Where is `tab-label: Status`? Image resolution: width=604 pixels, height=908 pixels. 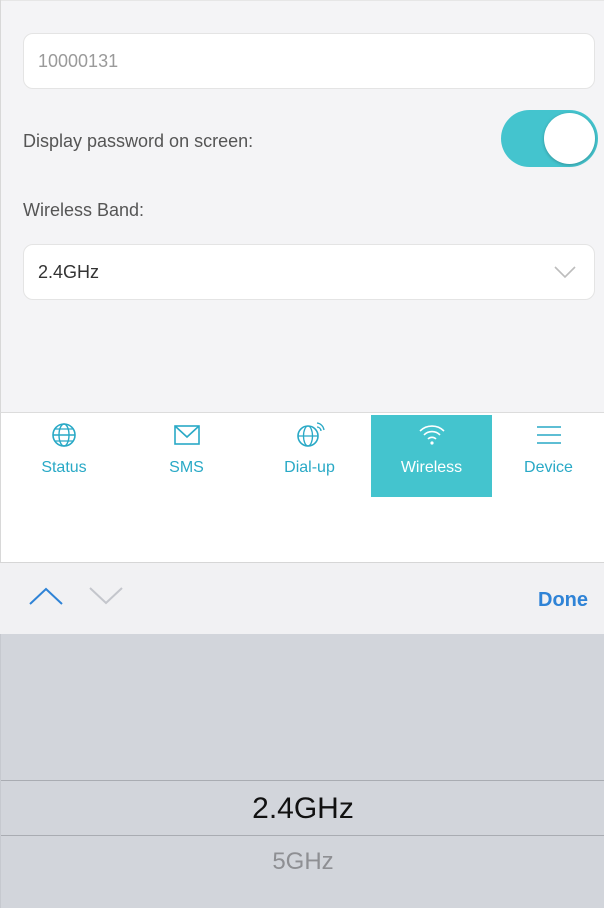 tab-label: Status is located at coordinates (64, 467).